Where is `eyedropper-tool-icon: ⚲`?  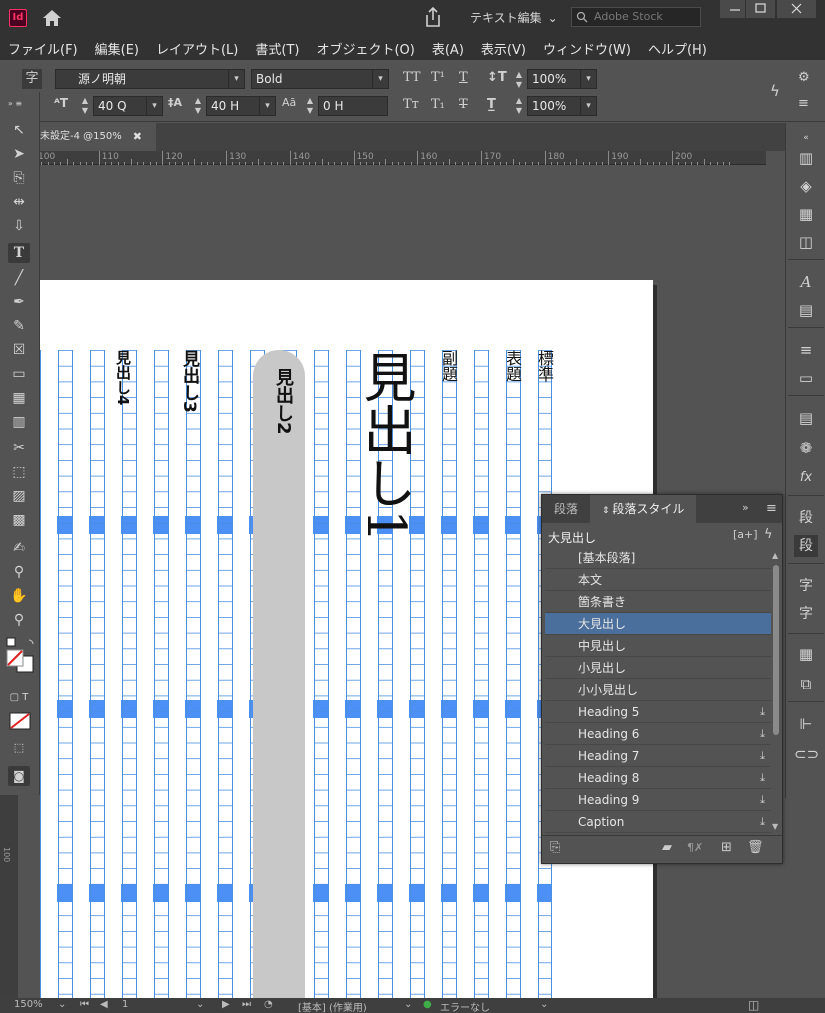 eyedropper-tool-icon: ⚲ is located at coordinates (19, 572).